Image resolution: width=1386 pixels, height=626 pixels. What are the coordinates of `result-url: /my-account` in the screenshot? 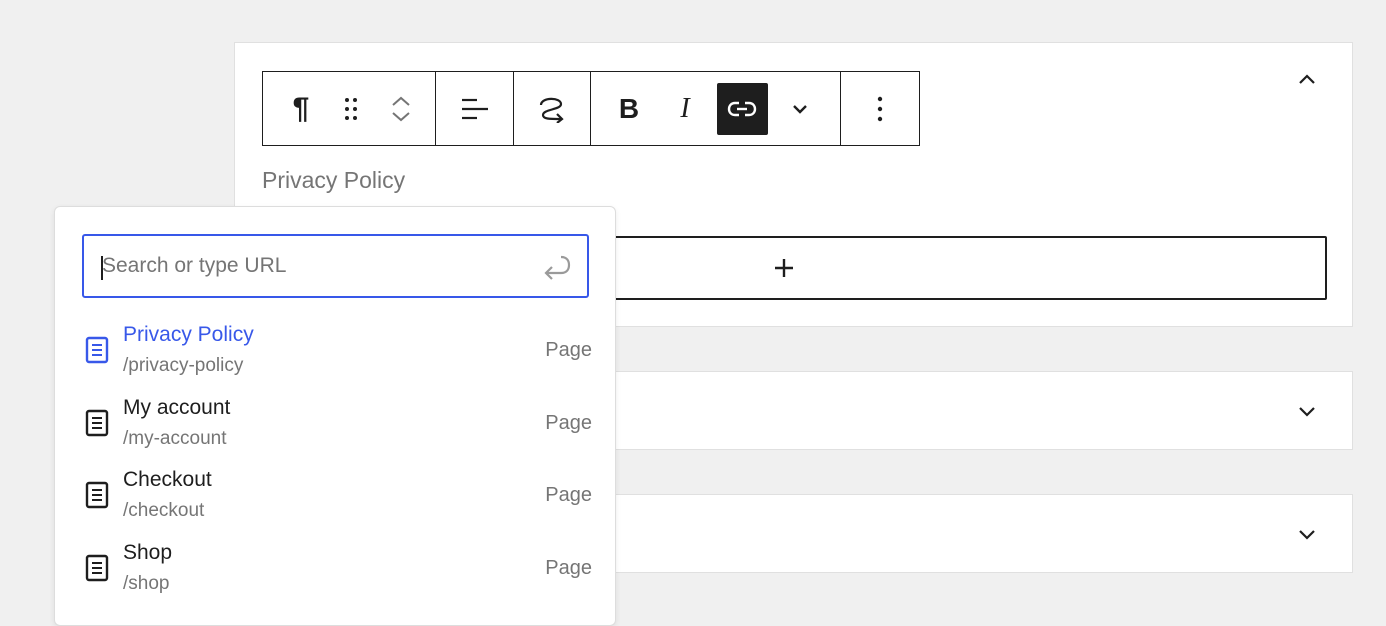 It's located at (175, 438).